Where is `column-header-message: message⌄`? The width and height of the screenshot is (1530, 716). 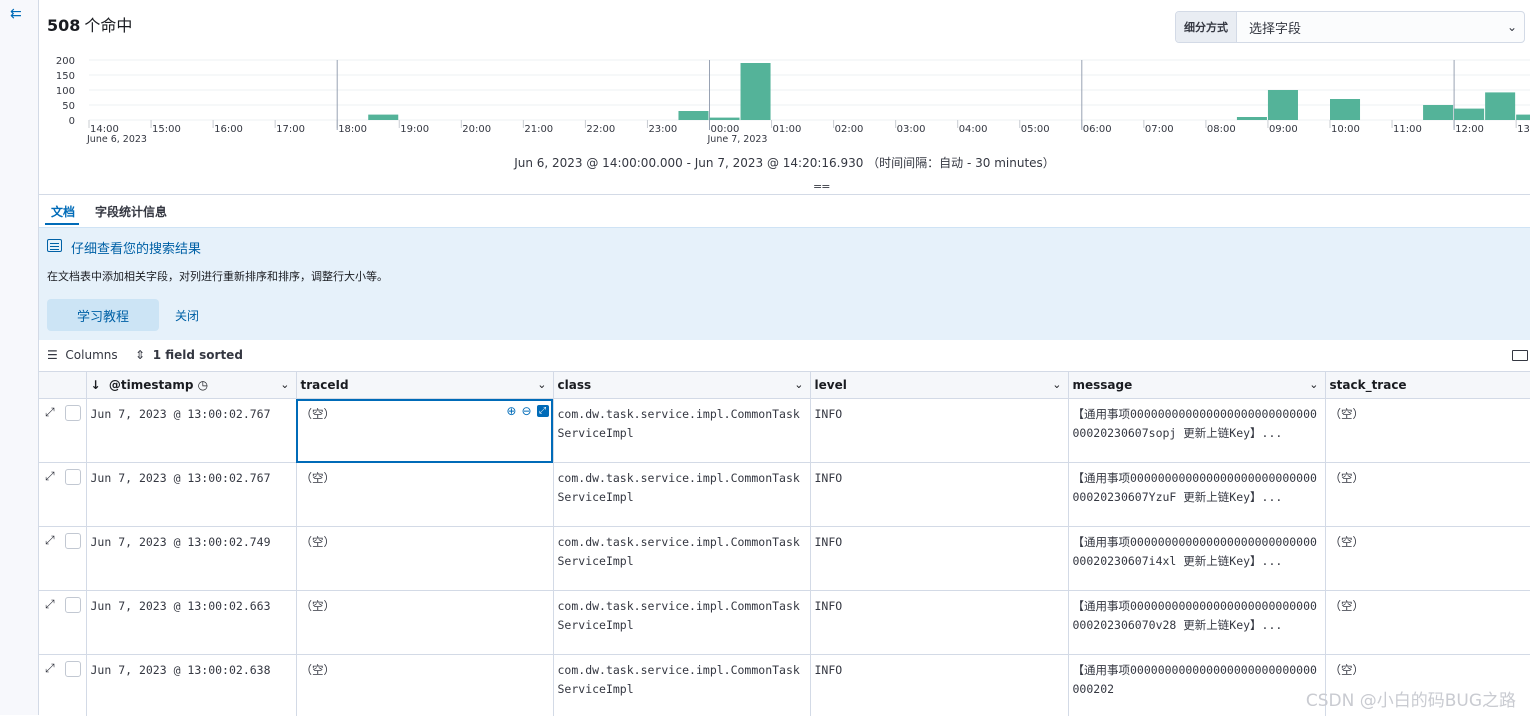 column-header-message: message⌄ is located at coordinates (1196, 385).